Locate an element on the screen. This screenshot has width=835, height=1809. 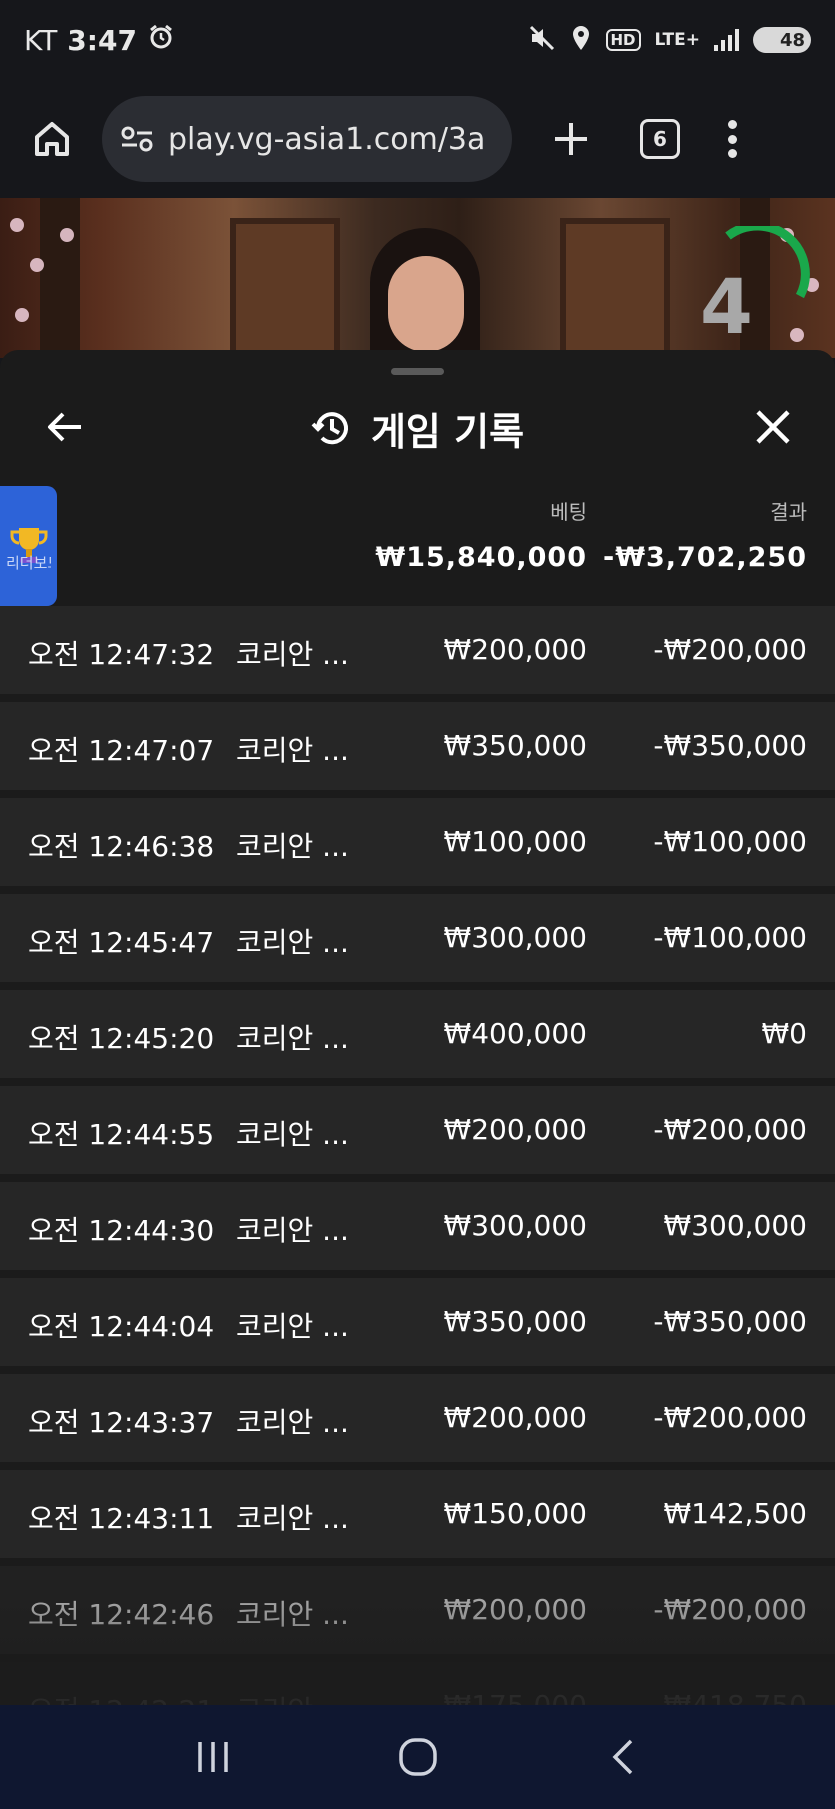
back-nav-button is located at coordinates (623, 1757).